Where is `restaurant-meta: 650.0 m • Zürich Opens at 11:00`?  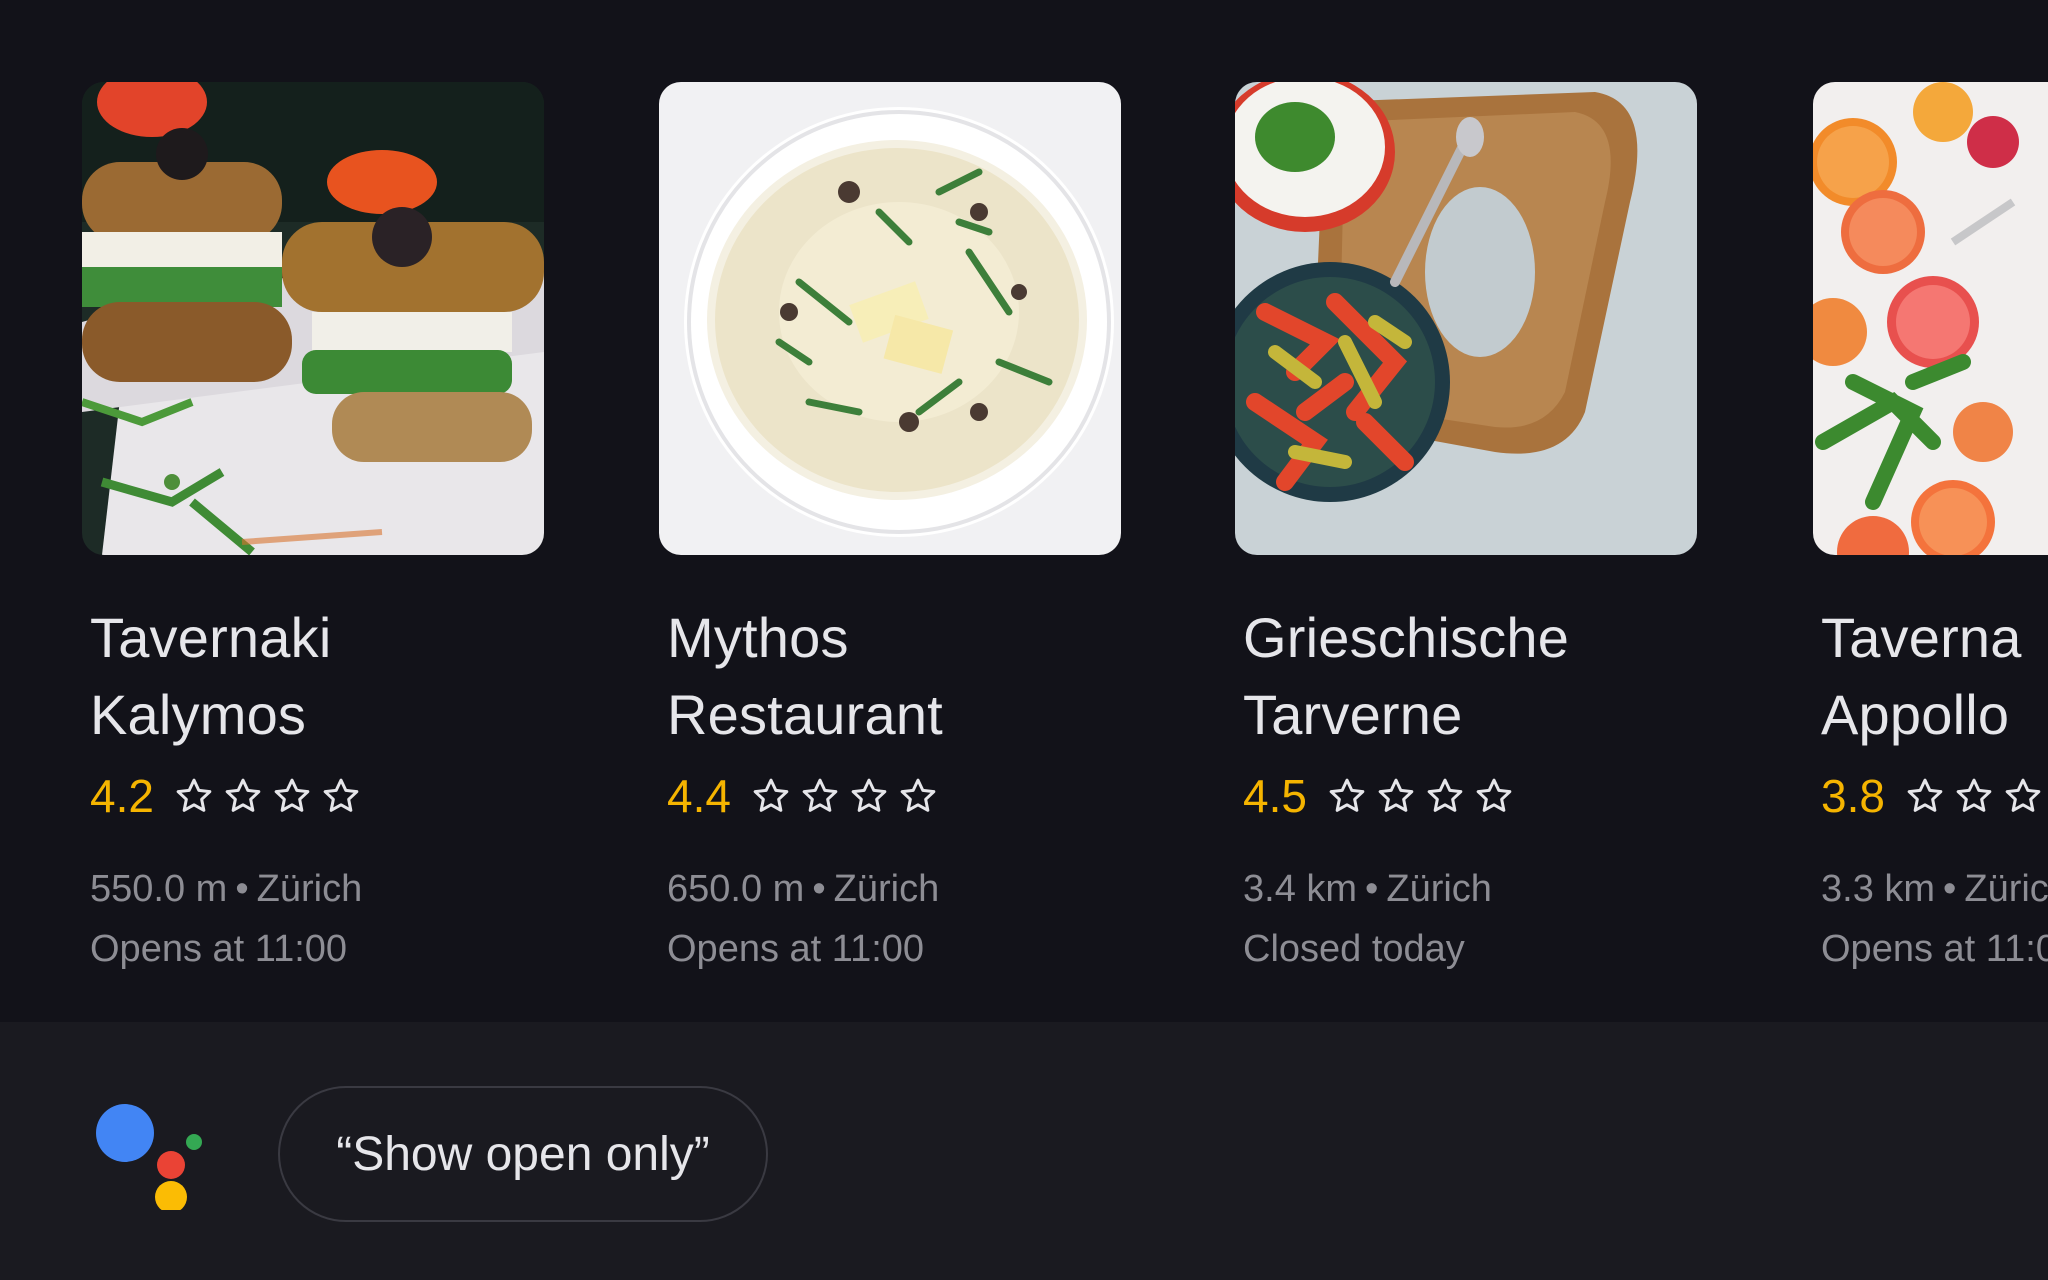
restaurant-meta: 650.0 m • Zürich Opens at 11:00 is located at coordinates (894, 919).